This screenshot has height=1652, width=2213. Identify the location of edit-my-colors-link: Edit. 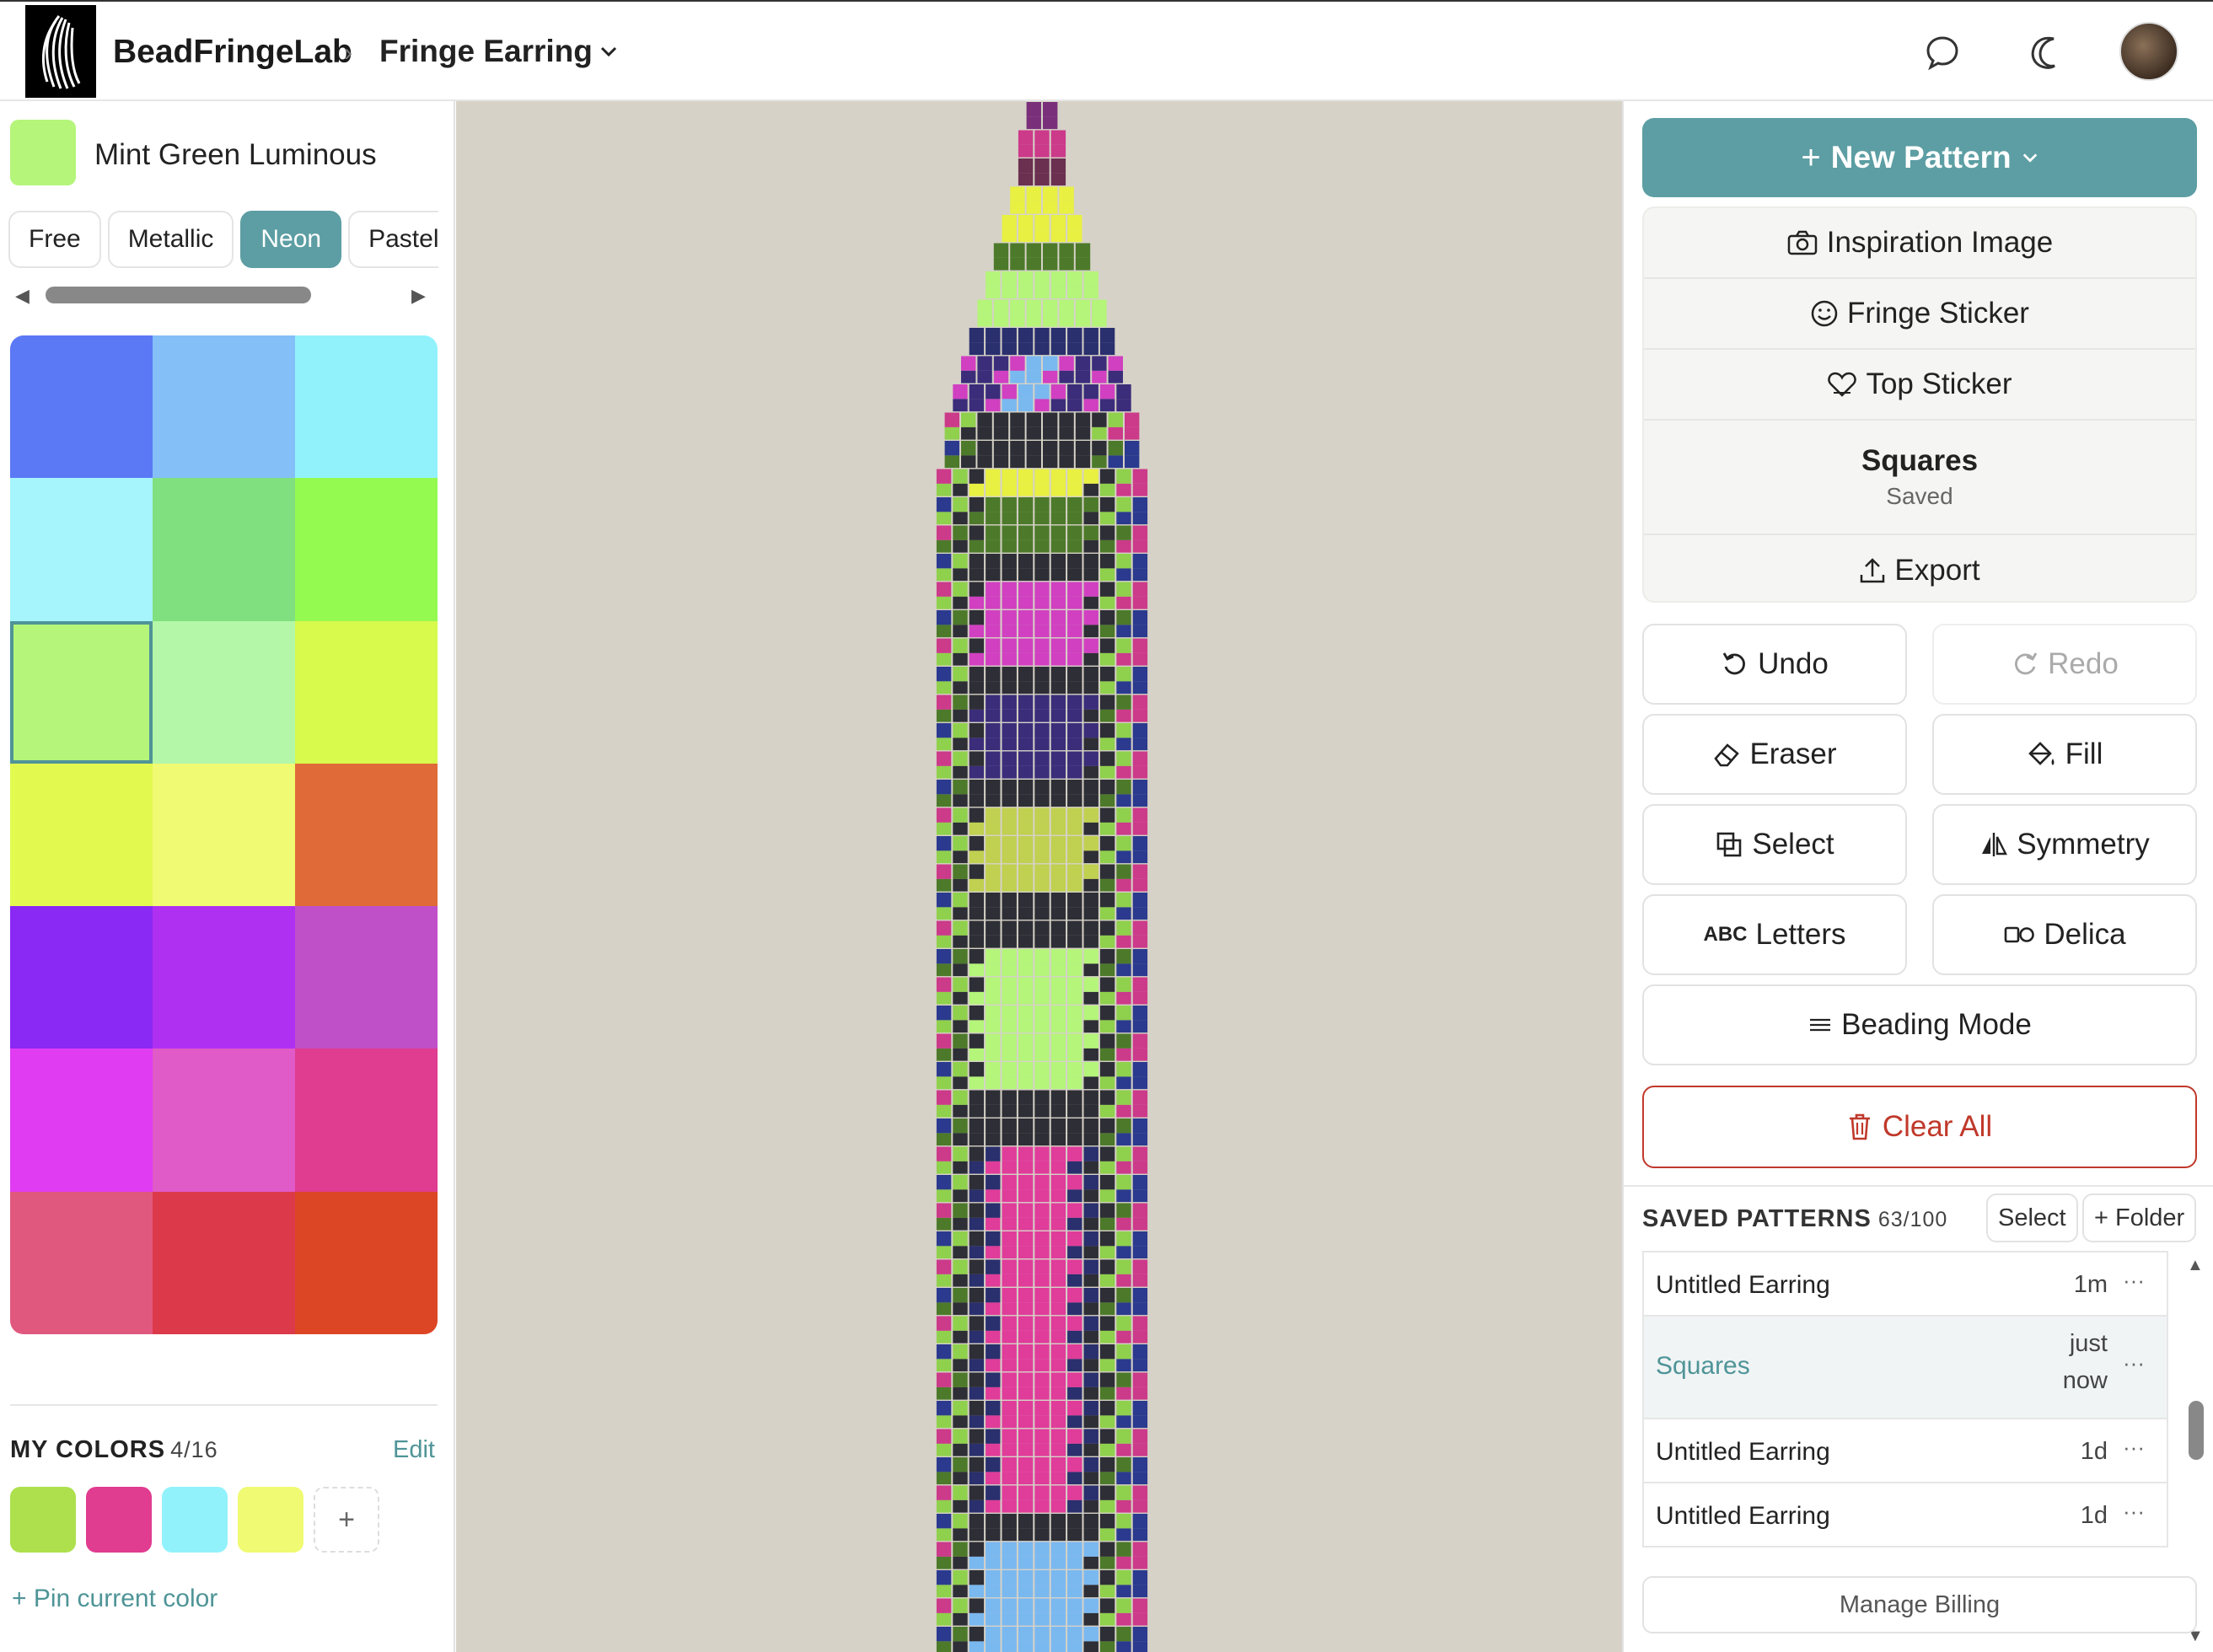
(414, 1450).